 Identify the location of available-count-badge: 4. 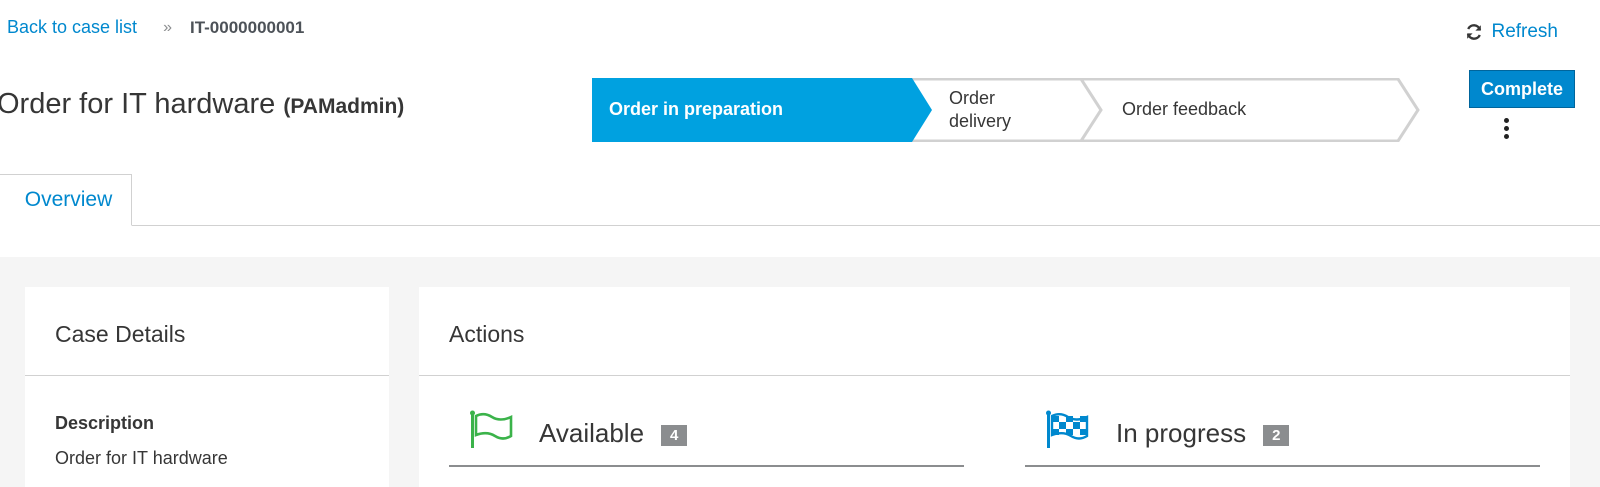
(674, 435).